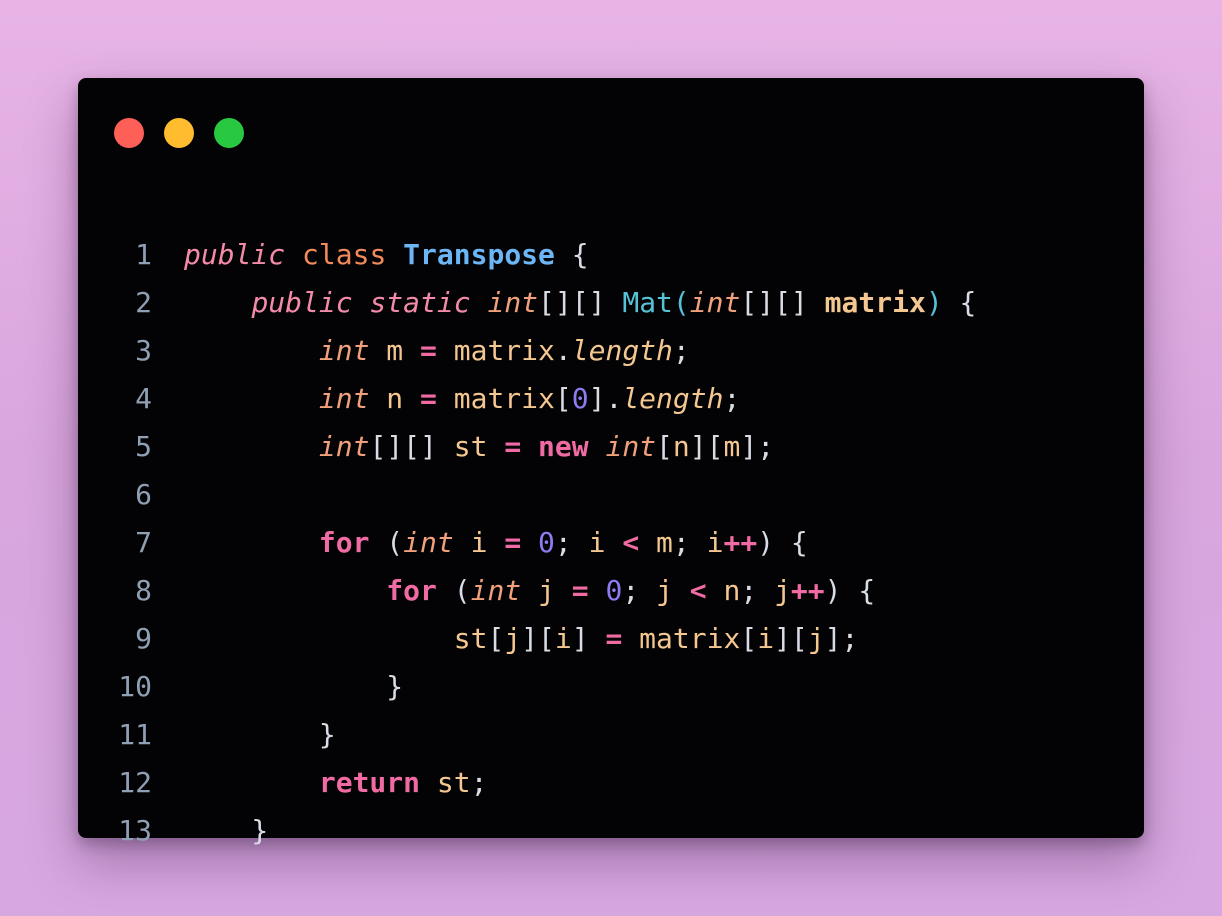  I want to click on code-token: ];, so click(757, 446).